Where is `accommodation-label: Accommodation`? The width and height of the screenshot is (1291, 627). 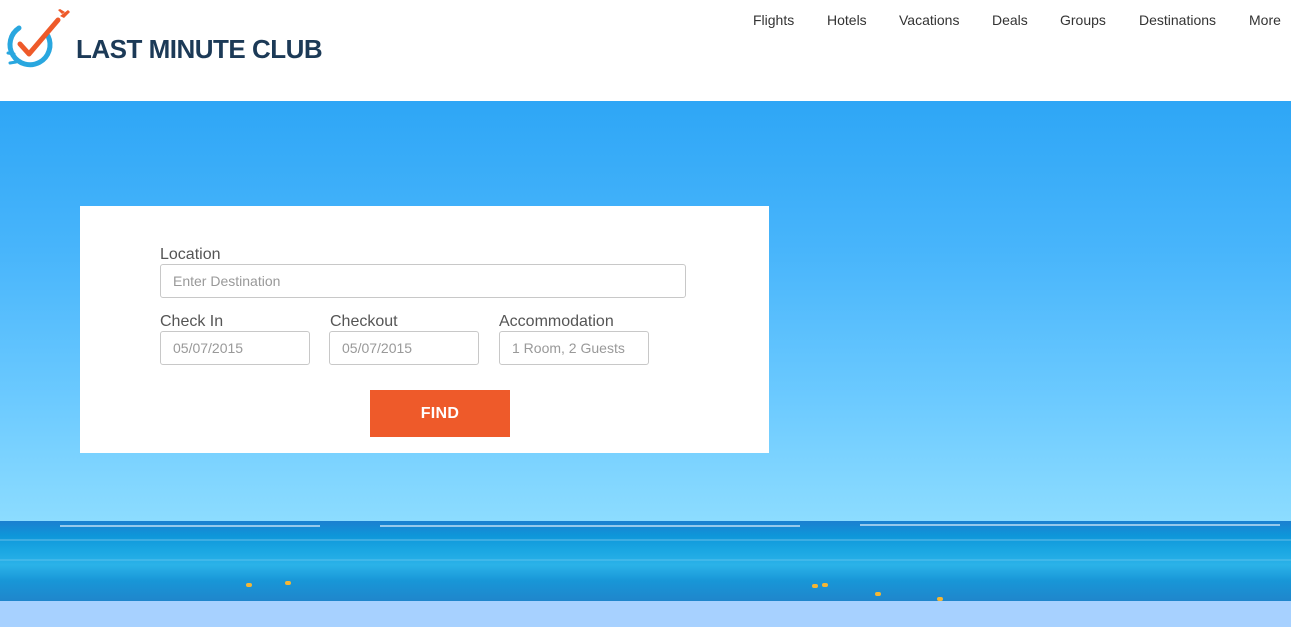
accommodation-label: Accommodation is located at coordinates (556, 321).